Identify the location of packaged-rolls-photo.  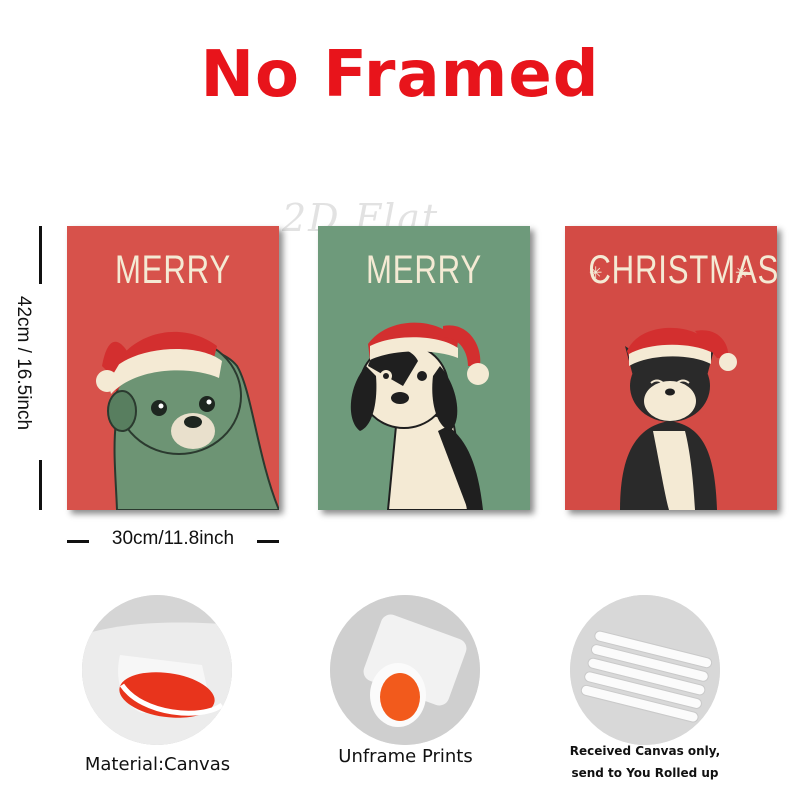
(645, 670).